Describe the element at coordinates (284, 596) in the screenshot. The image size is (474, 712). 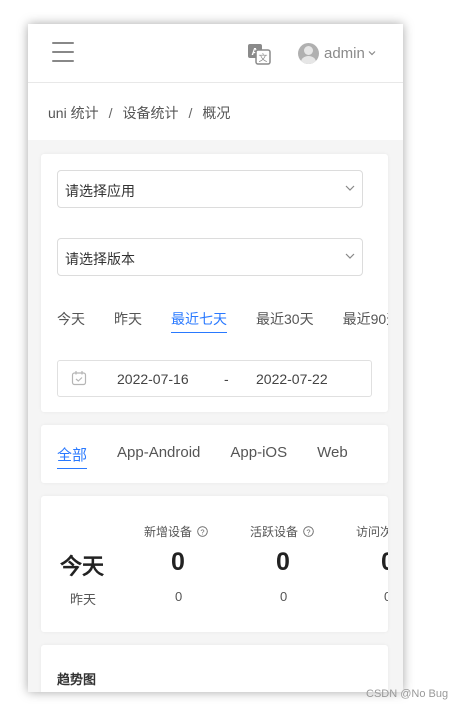
I see `stat-yesterday-active-devices: 0` at that location.